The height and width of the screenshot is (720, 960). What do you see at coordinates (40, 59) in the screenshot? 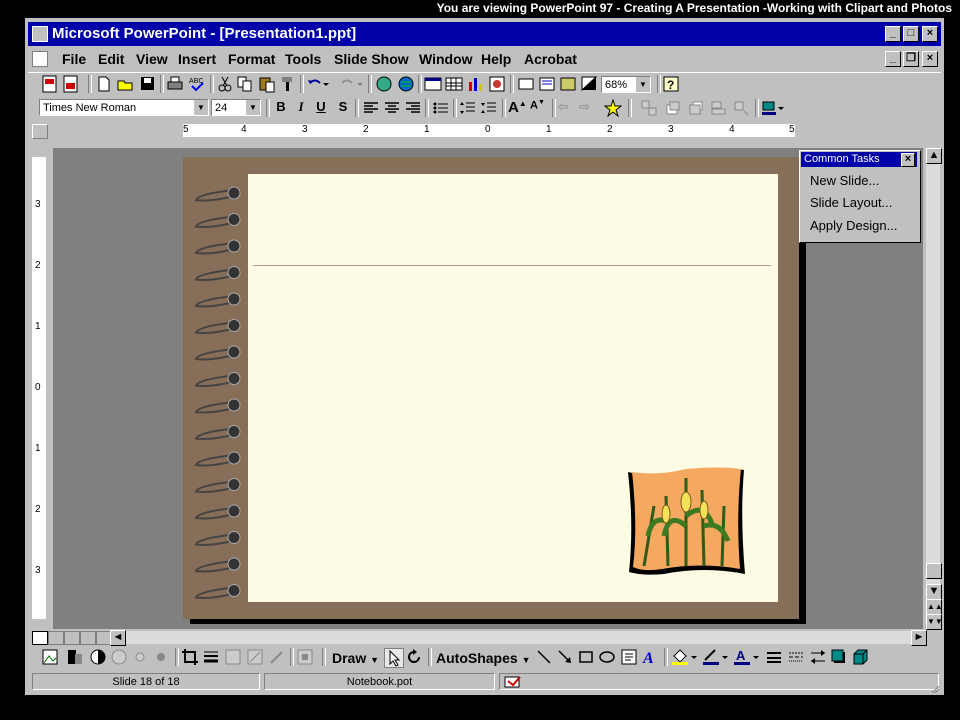
I see `doc-icon` at bounding box center [40, 59].